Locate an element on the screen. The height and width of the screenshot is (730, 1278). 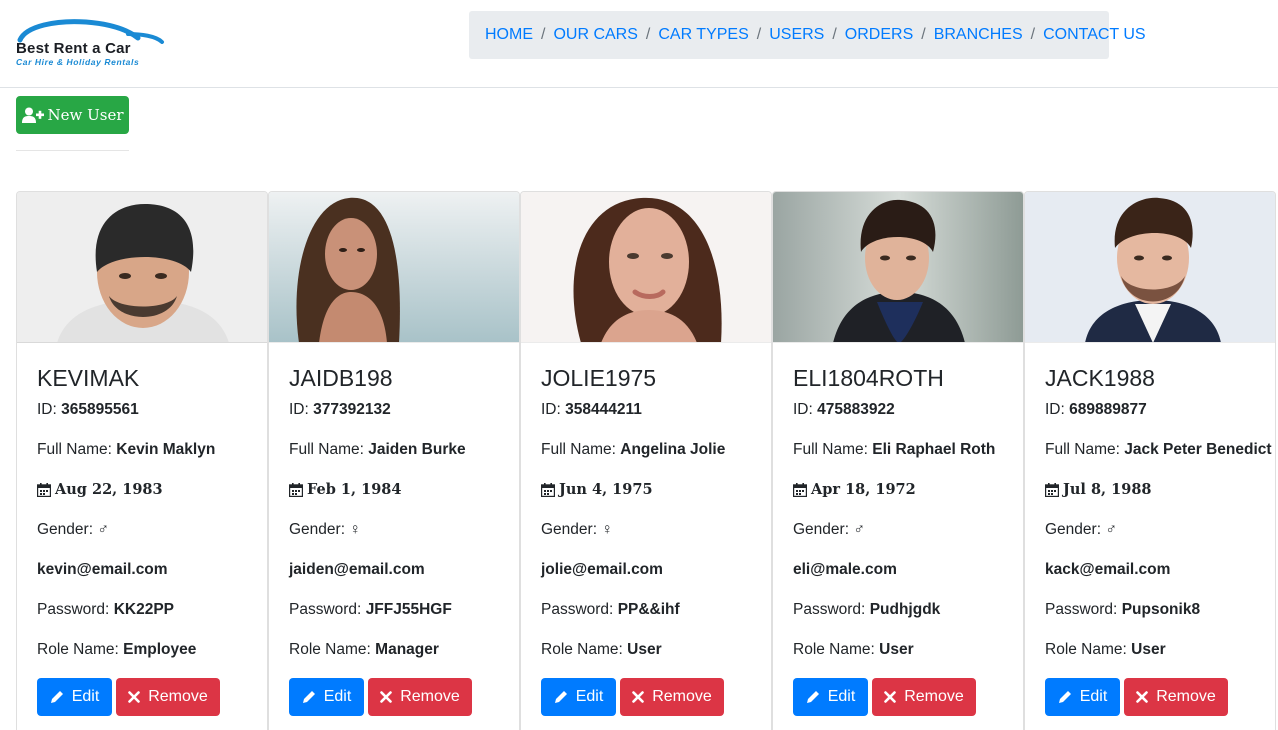
email-row: jolie@email.com is located at coordinates (646, 580).